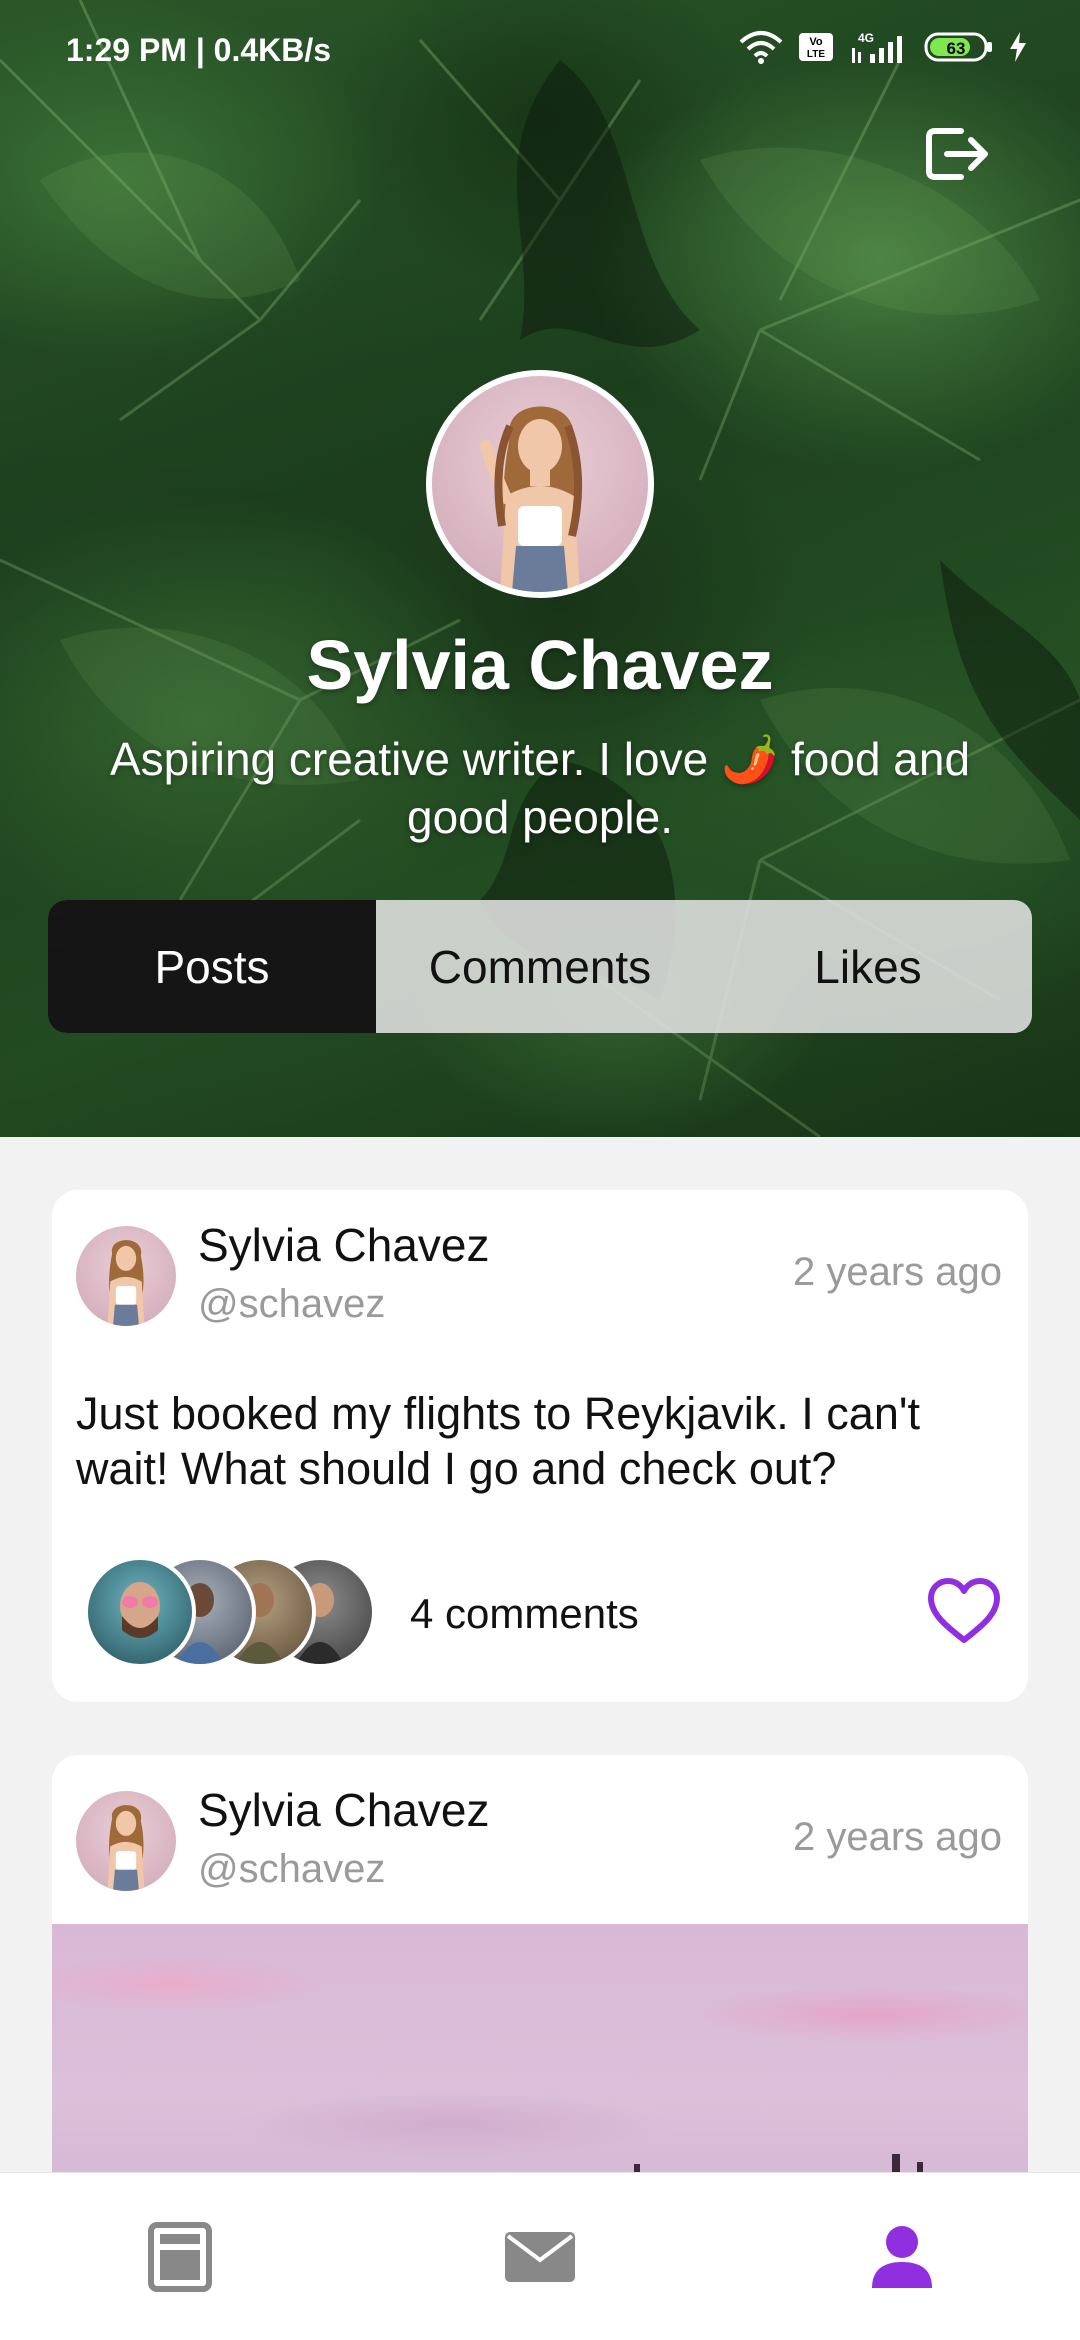  Describe the element at coordinates (540, 50) in the screenshot. I see `status-bar: 1:29 PM | 0.4KB/s Vo LTE 4G 63` at that location.